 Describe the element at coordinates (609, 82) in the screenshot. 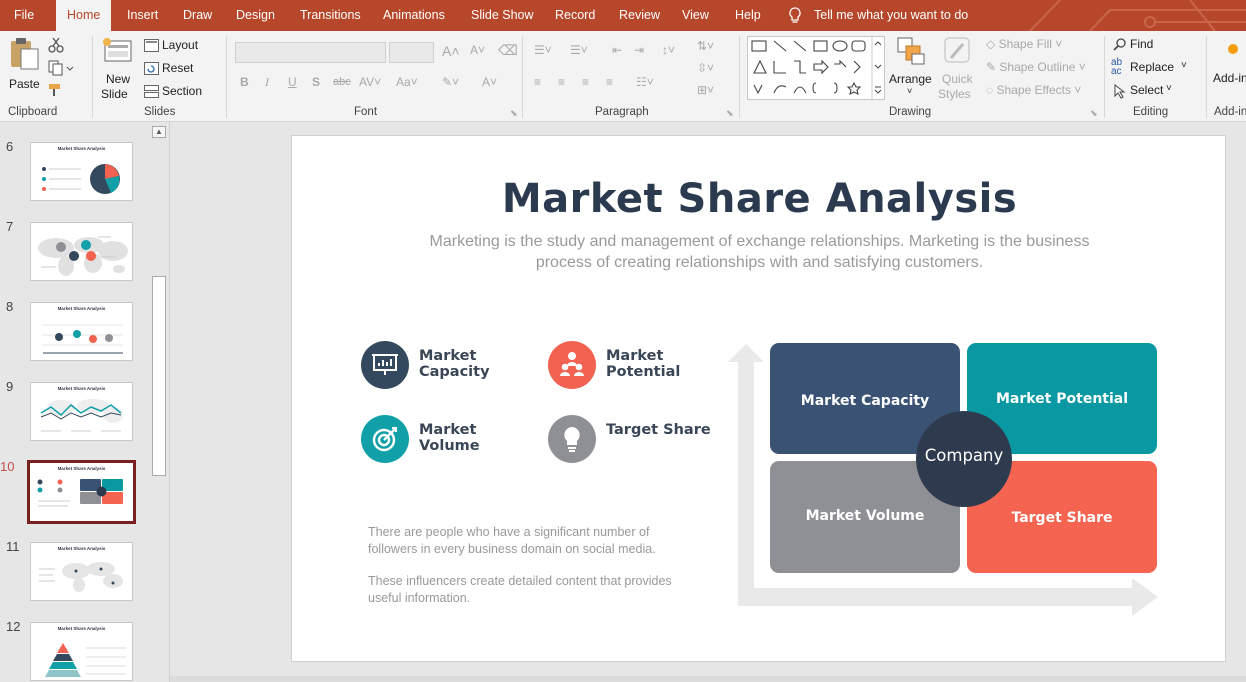

I see `justify-icon: ≡` at that location.